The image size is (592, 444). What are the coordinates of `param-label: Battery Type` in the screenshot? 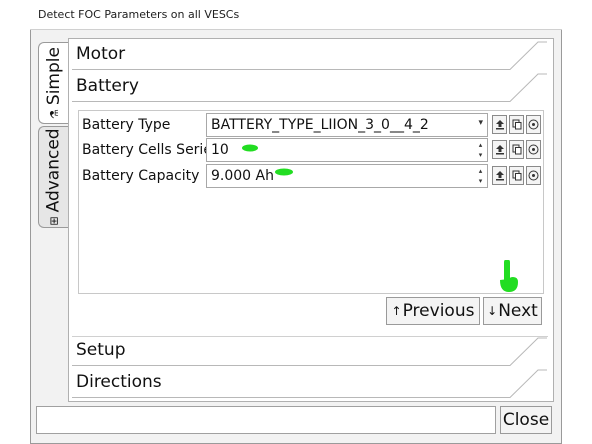 It's located at (126, 125).